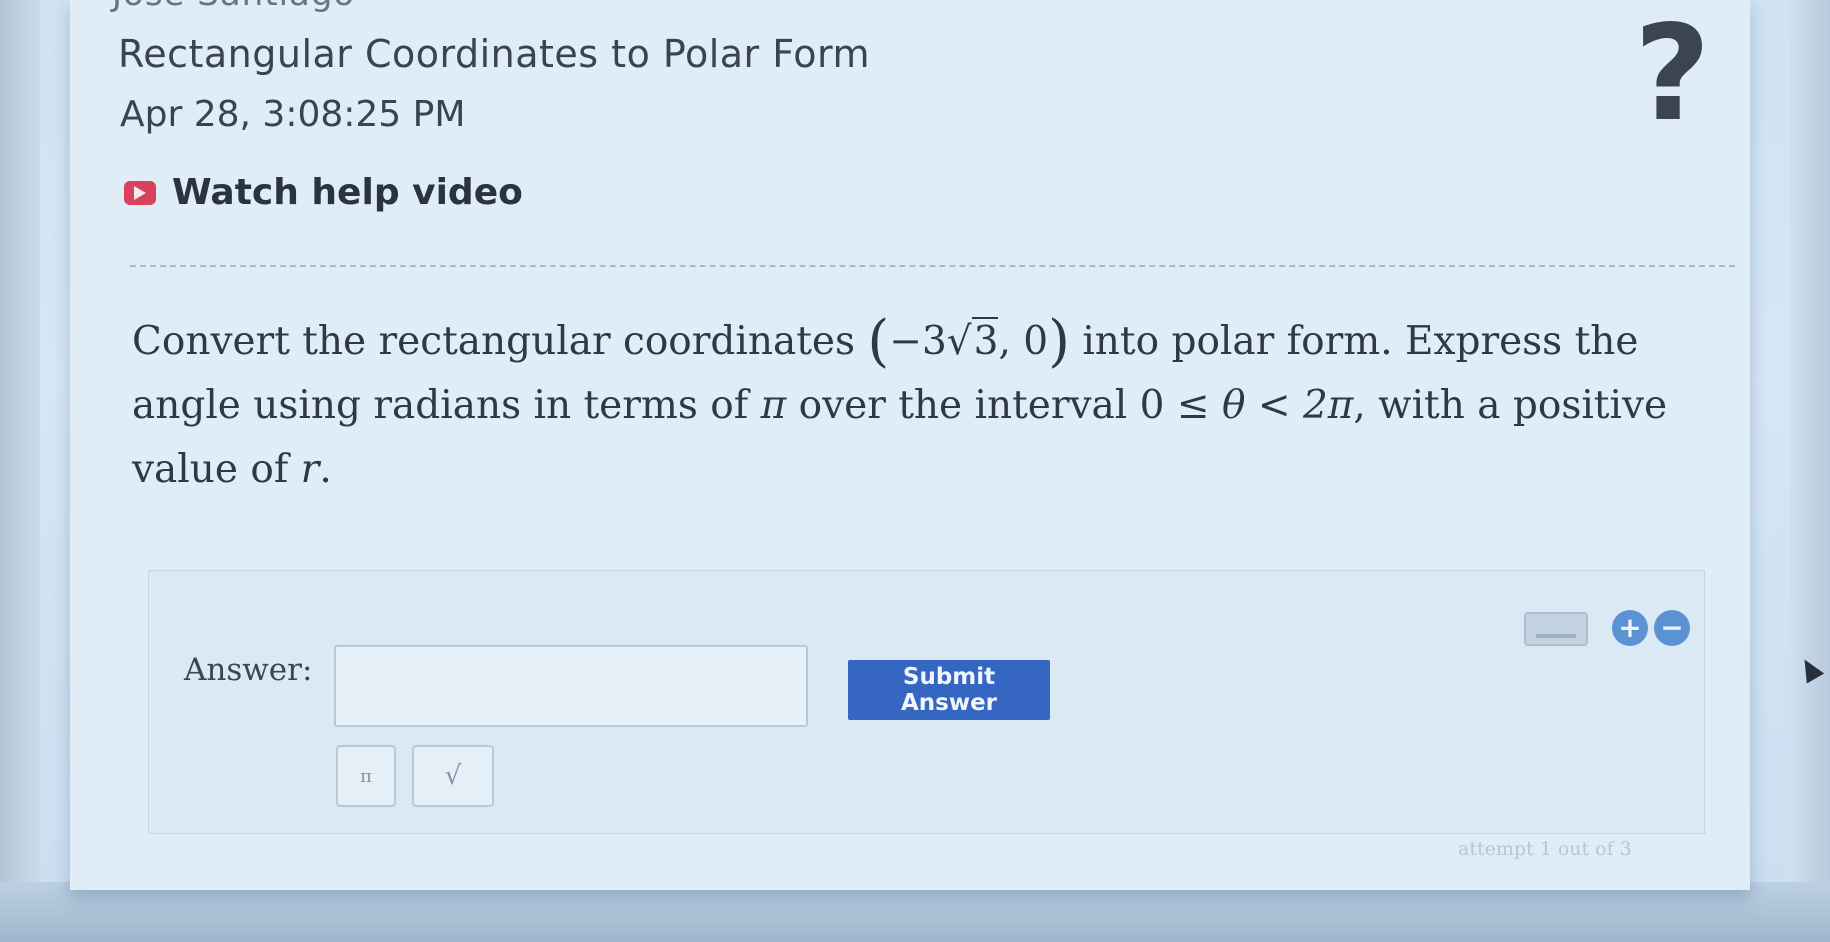 The image size is (1830, 942). What do you see at coordinates (918, 341) in the screenshot?
I see `coord-x-coef: −3` at bounding box center [918, 341].